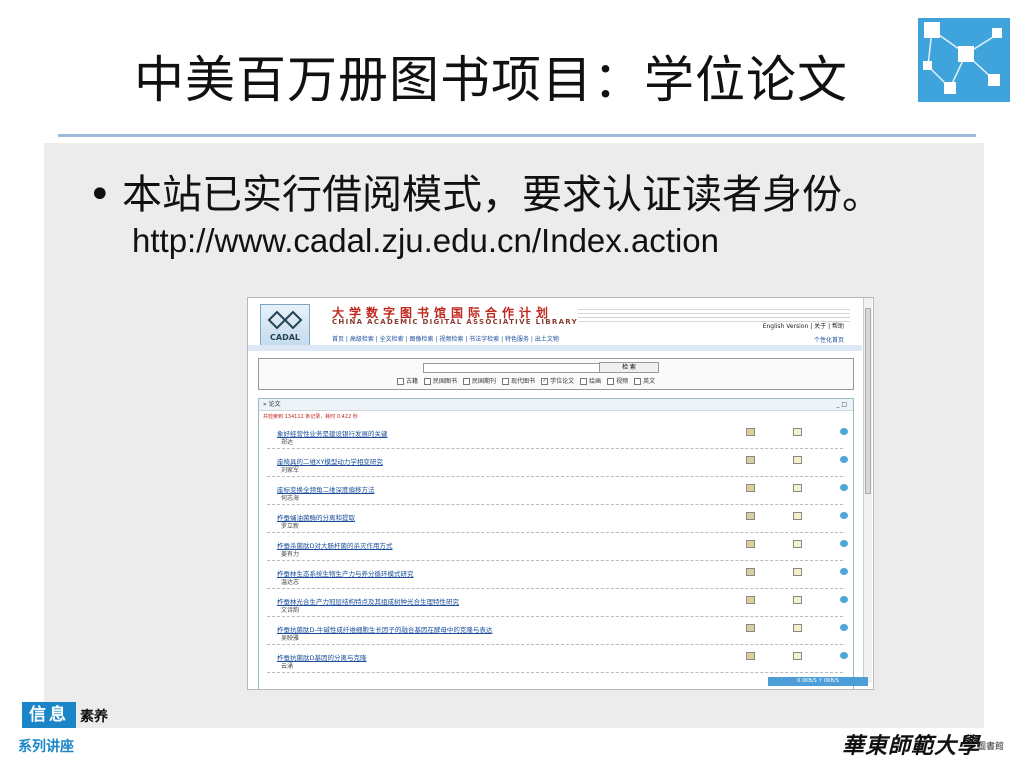 The image size is (1024, 768). What do you see at coordinates (829, 339) in the screenshot?
I see `personal-homepage-link: 个性化首页` at bounding box center [829, 339].